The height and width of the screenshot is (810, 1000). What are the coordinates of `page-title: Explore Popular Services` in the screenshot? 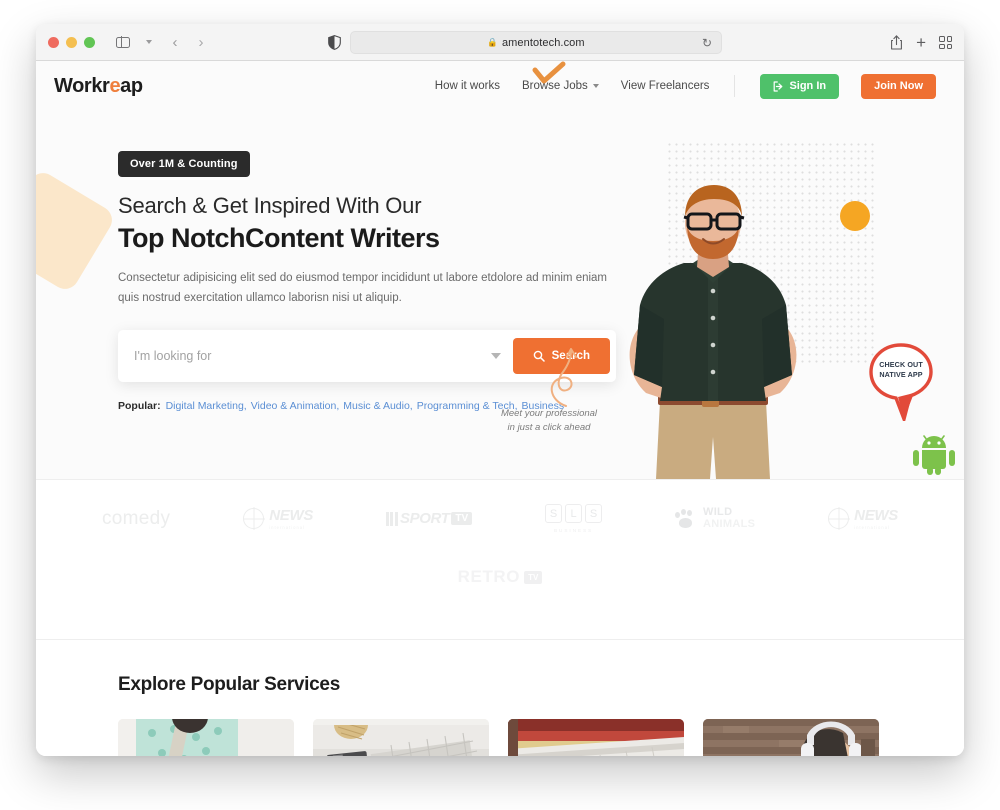 It's located at (229, 684).